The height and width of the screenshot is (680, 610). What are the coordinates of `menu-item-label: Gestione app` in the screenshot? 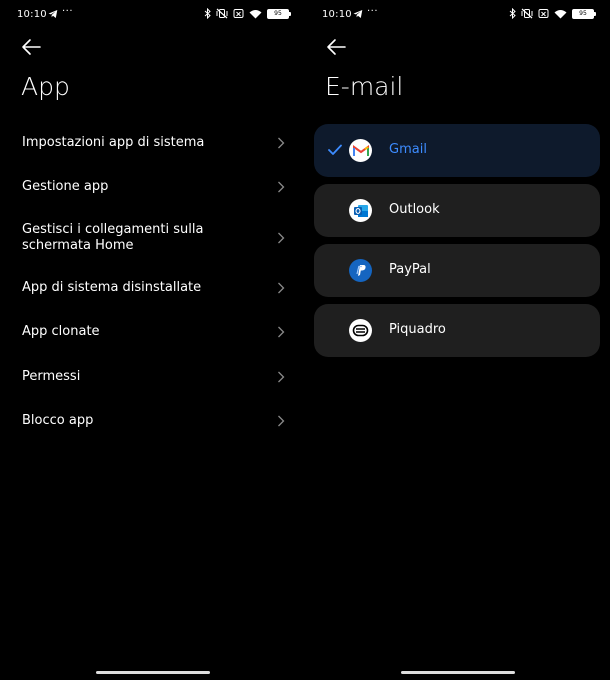 It's located at (65, 186).